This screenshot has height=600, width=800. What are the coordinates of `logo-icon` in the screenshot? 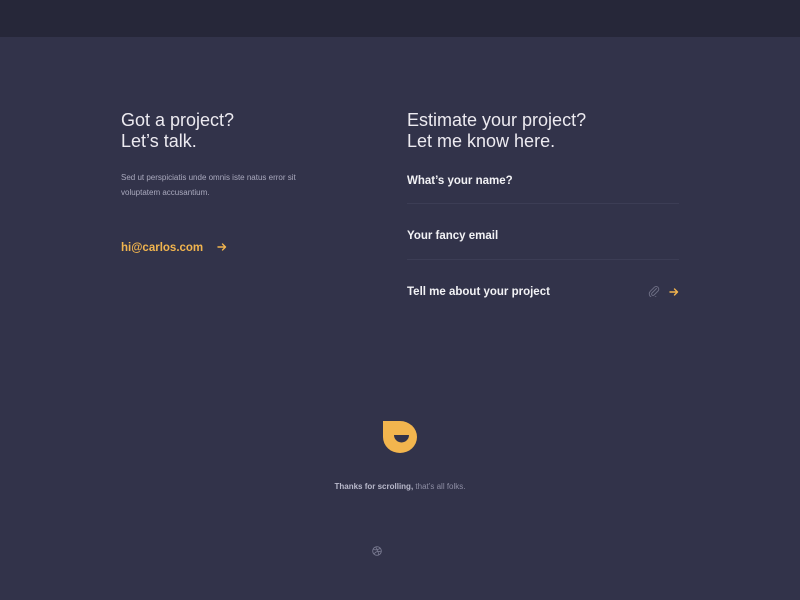 It's located at (400, 437).